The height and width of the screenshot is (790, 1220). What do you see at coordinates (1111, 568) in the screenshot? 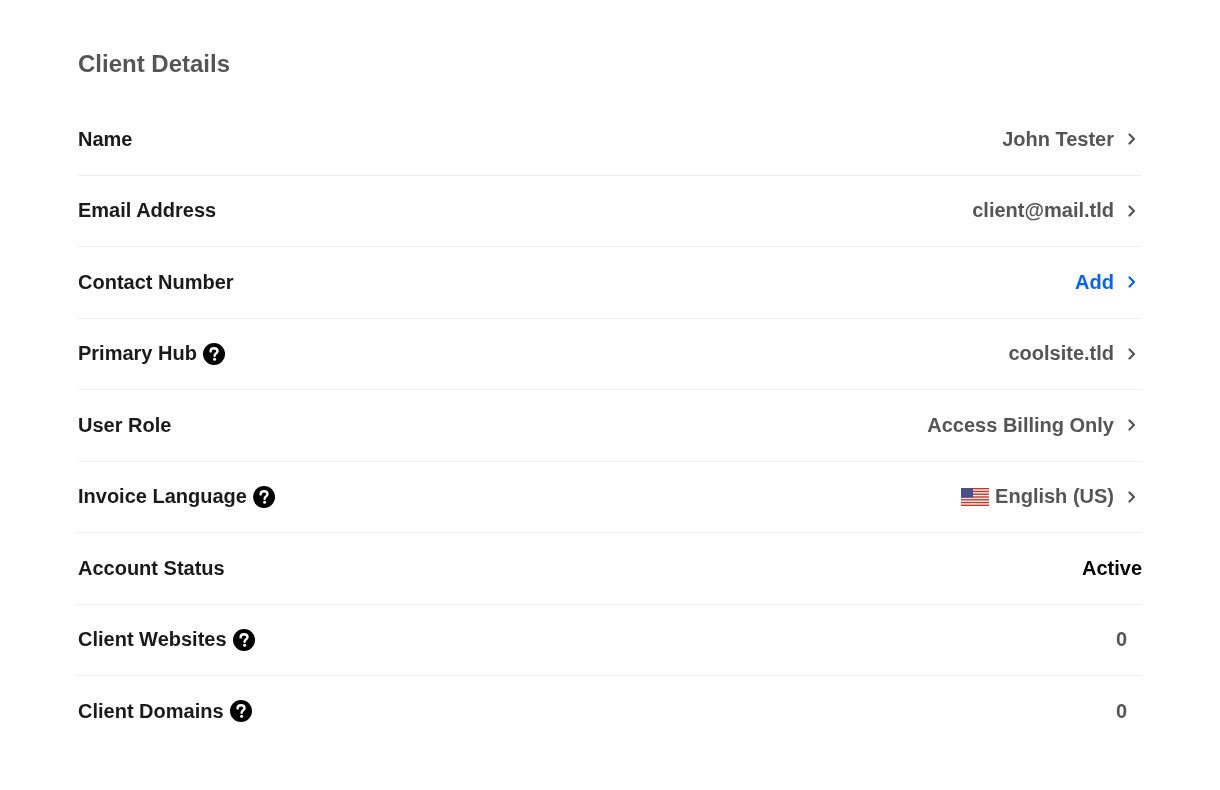
I see `status-text: Active` at bounding box center [1111, 568].